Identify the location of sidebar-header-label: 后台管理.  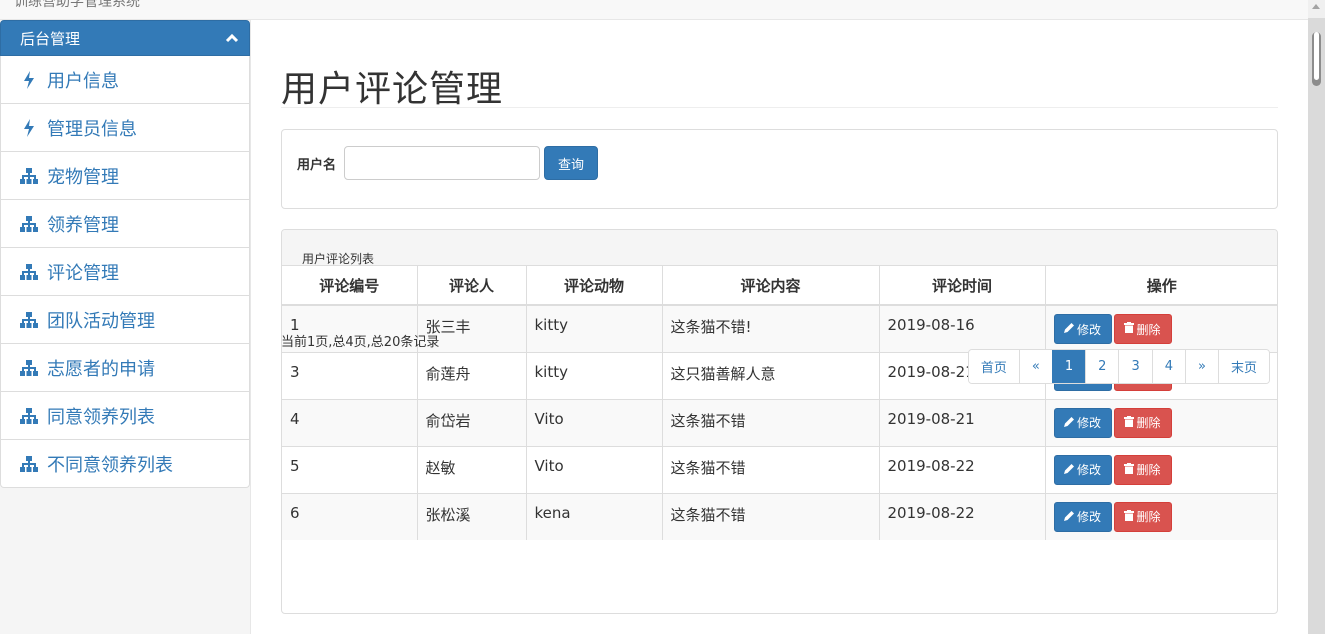
(50, 38).